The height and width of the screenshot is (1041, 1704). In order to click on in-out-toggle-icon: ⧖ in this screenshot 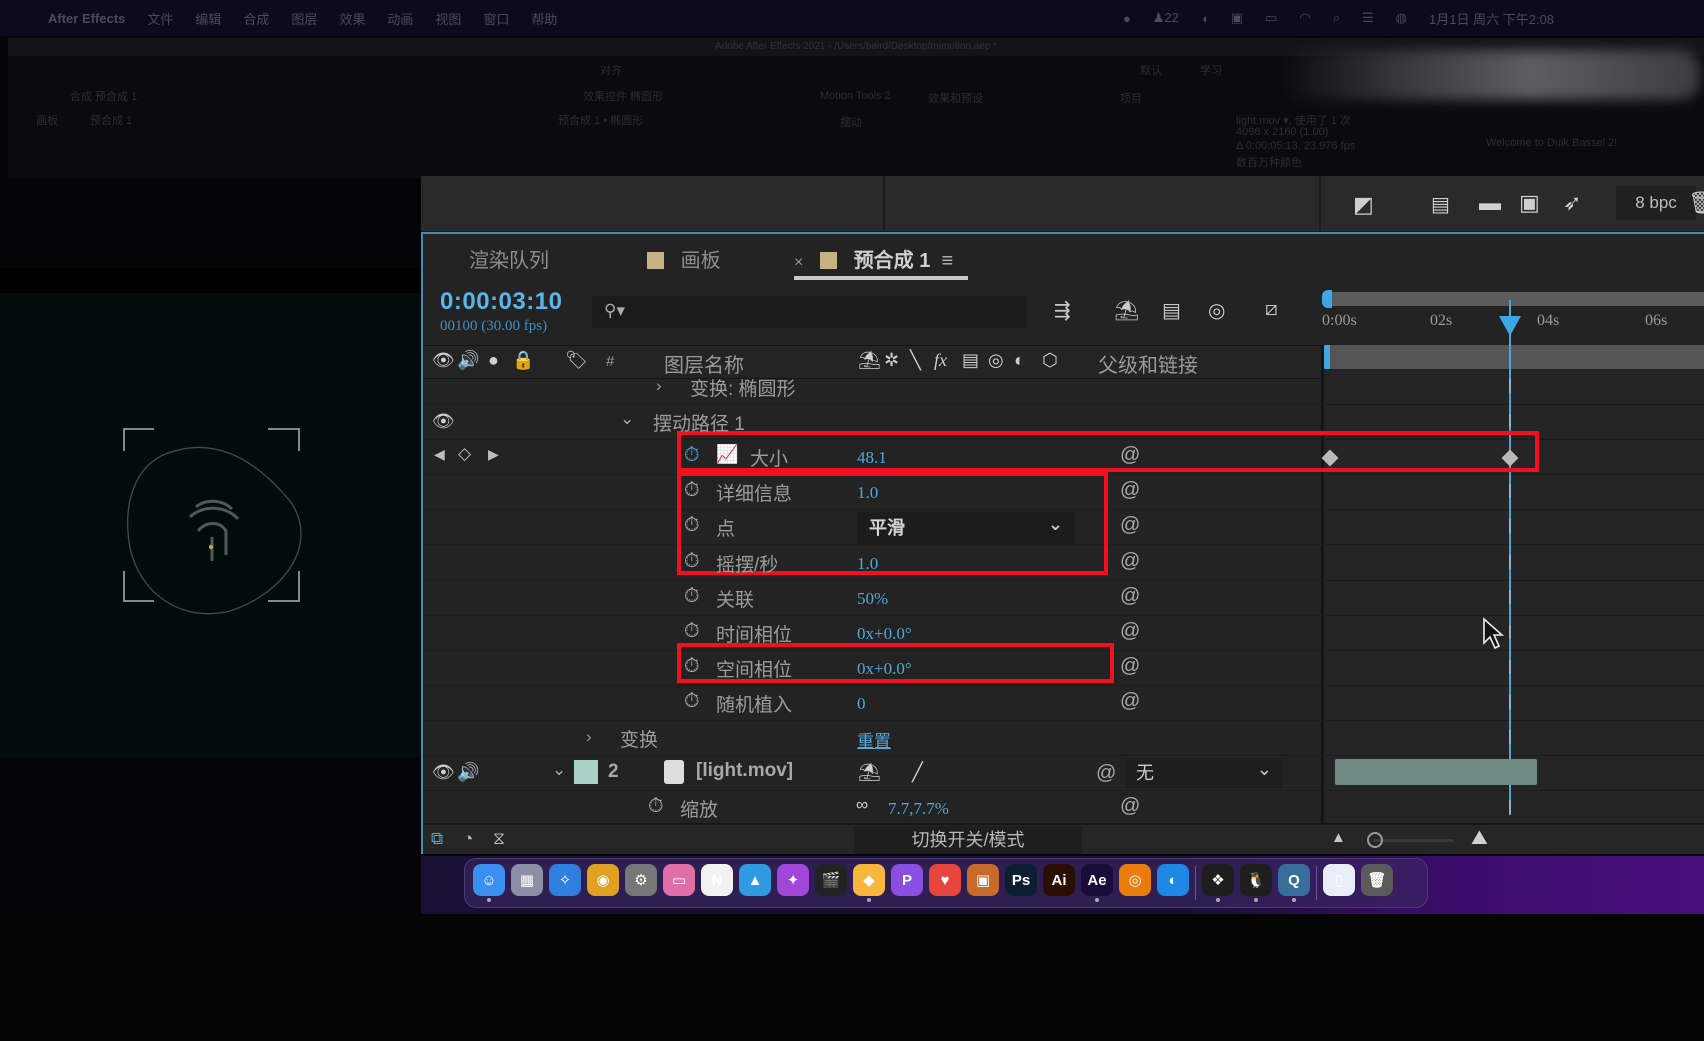, I will do `click(499, 839)`.